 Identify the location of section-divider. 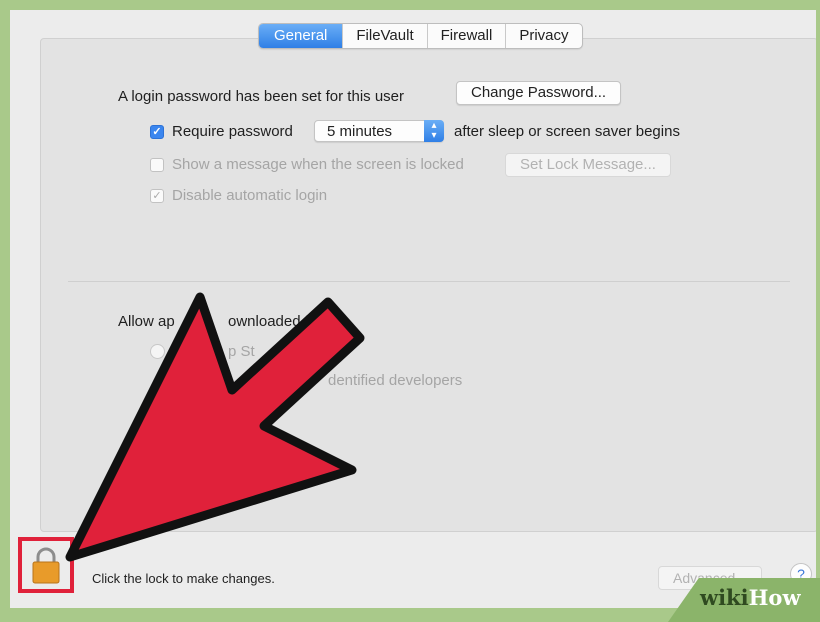
(429, 281).